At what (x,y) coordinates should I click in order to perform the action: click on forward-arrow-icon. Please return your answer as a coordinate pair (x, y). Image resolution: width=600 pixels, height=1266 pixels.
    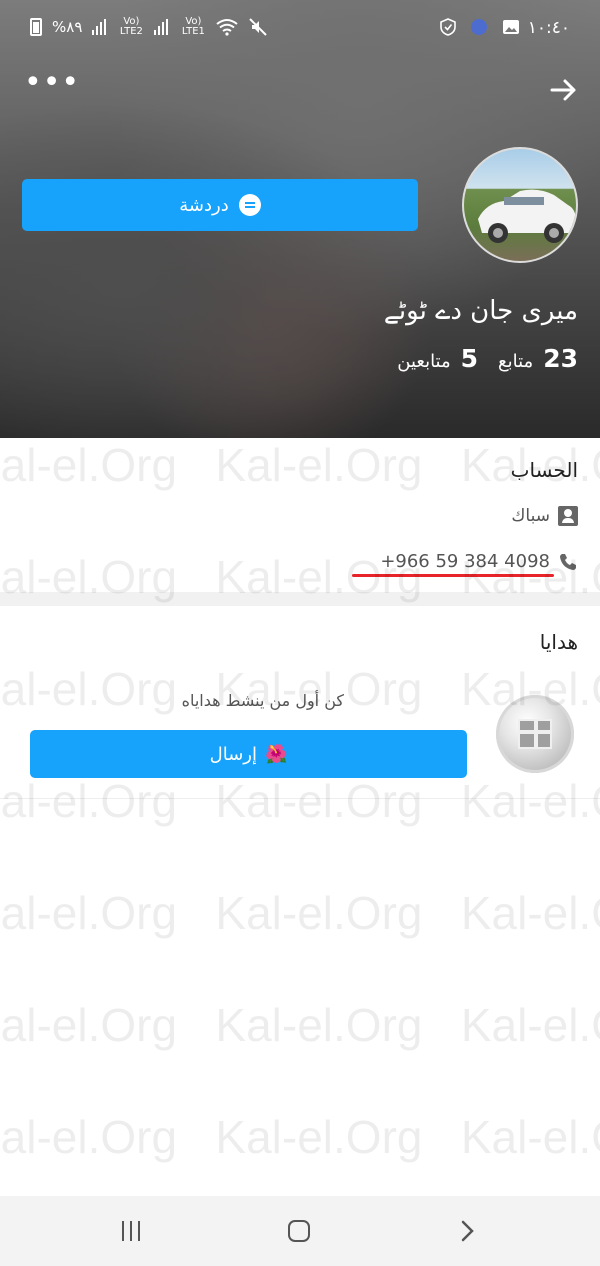
    Looking at the image, I should click on (564, 90).